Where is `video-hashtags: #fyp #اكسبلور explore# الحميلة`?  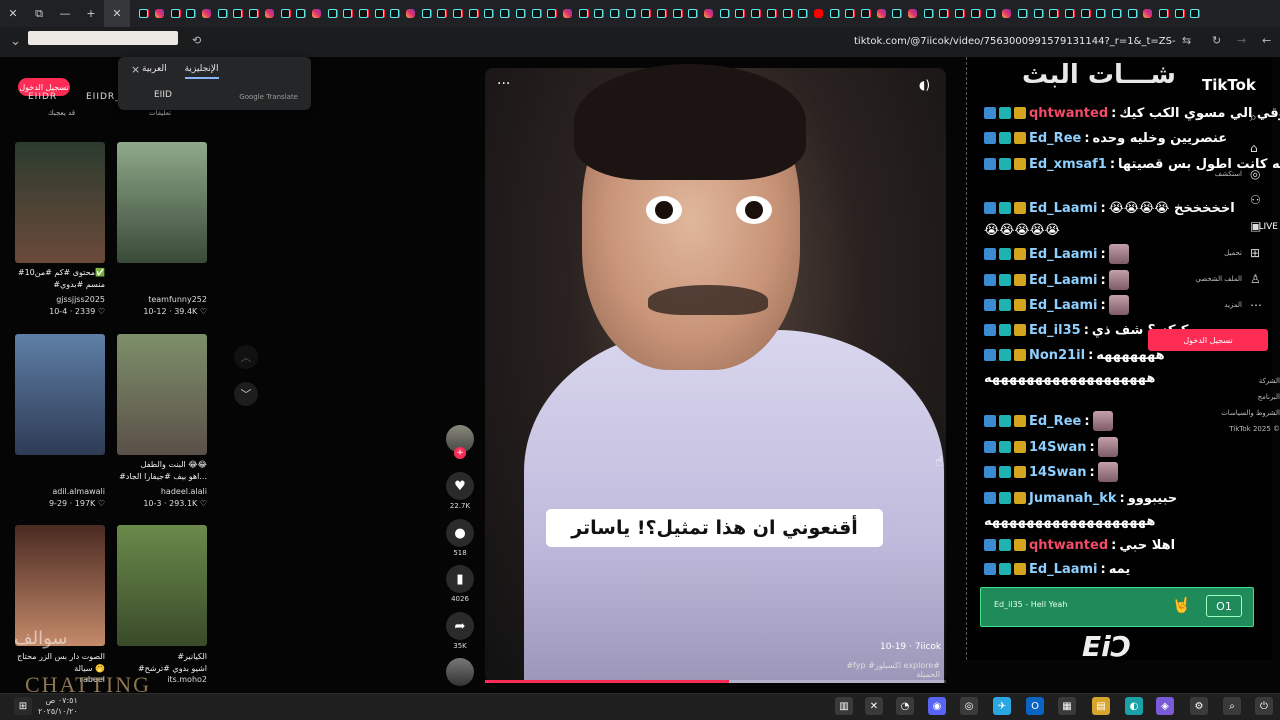
video-hashtags: #fyp #اكسبلور explore# الحميلة is located at coordinates (880, 670).